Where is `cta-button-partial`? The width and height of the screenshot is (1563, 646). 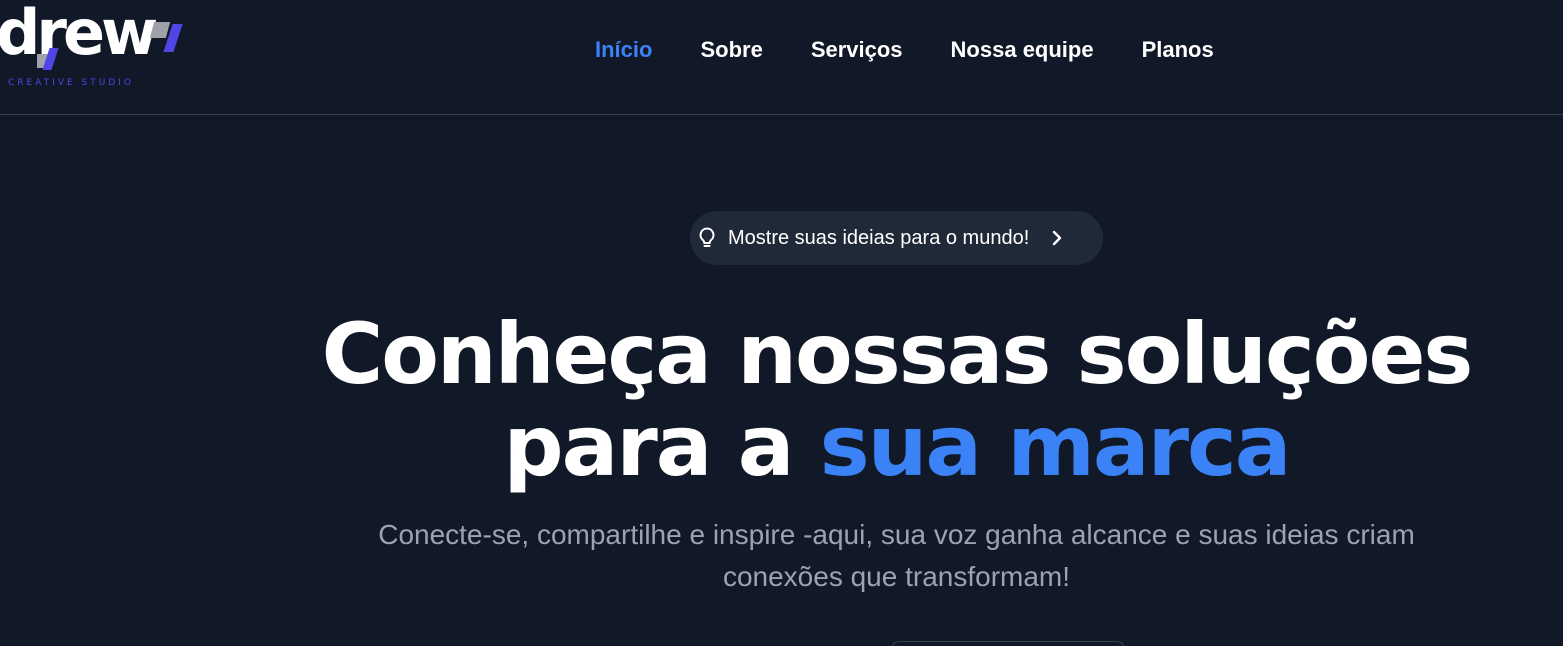 cta-button-partial is located at coordinates (1008, 643).